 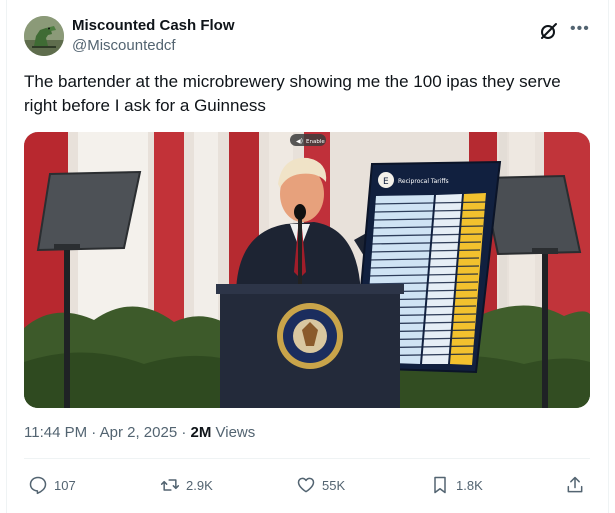 What do you see at coordinates (469, 485) in the screenshot?
I see `bookmark-count: 1.8K` at bounding box center [469, 485].